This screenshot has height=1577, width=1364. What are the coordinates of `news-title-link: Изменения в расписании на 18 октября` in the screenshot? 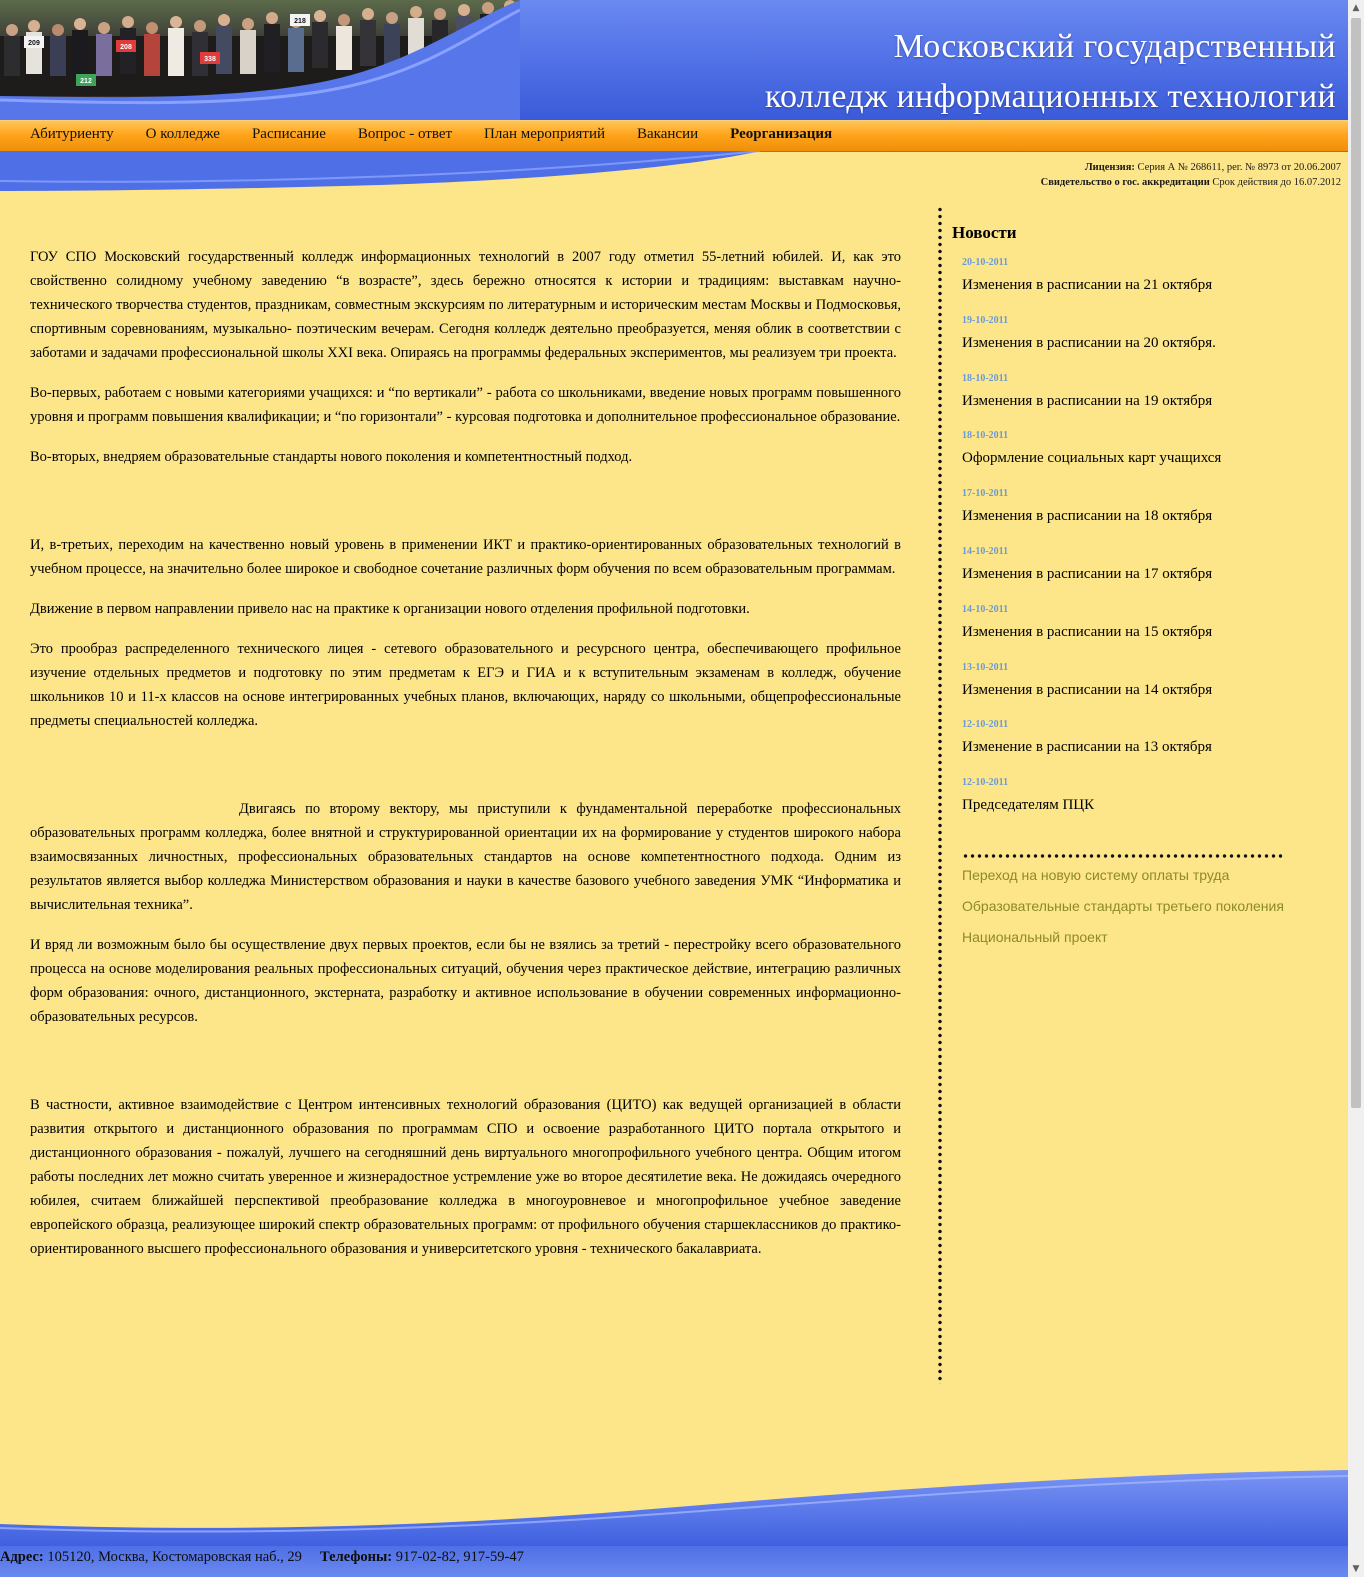 It's located at (1127, 516).